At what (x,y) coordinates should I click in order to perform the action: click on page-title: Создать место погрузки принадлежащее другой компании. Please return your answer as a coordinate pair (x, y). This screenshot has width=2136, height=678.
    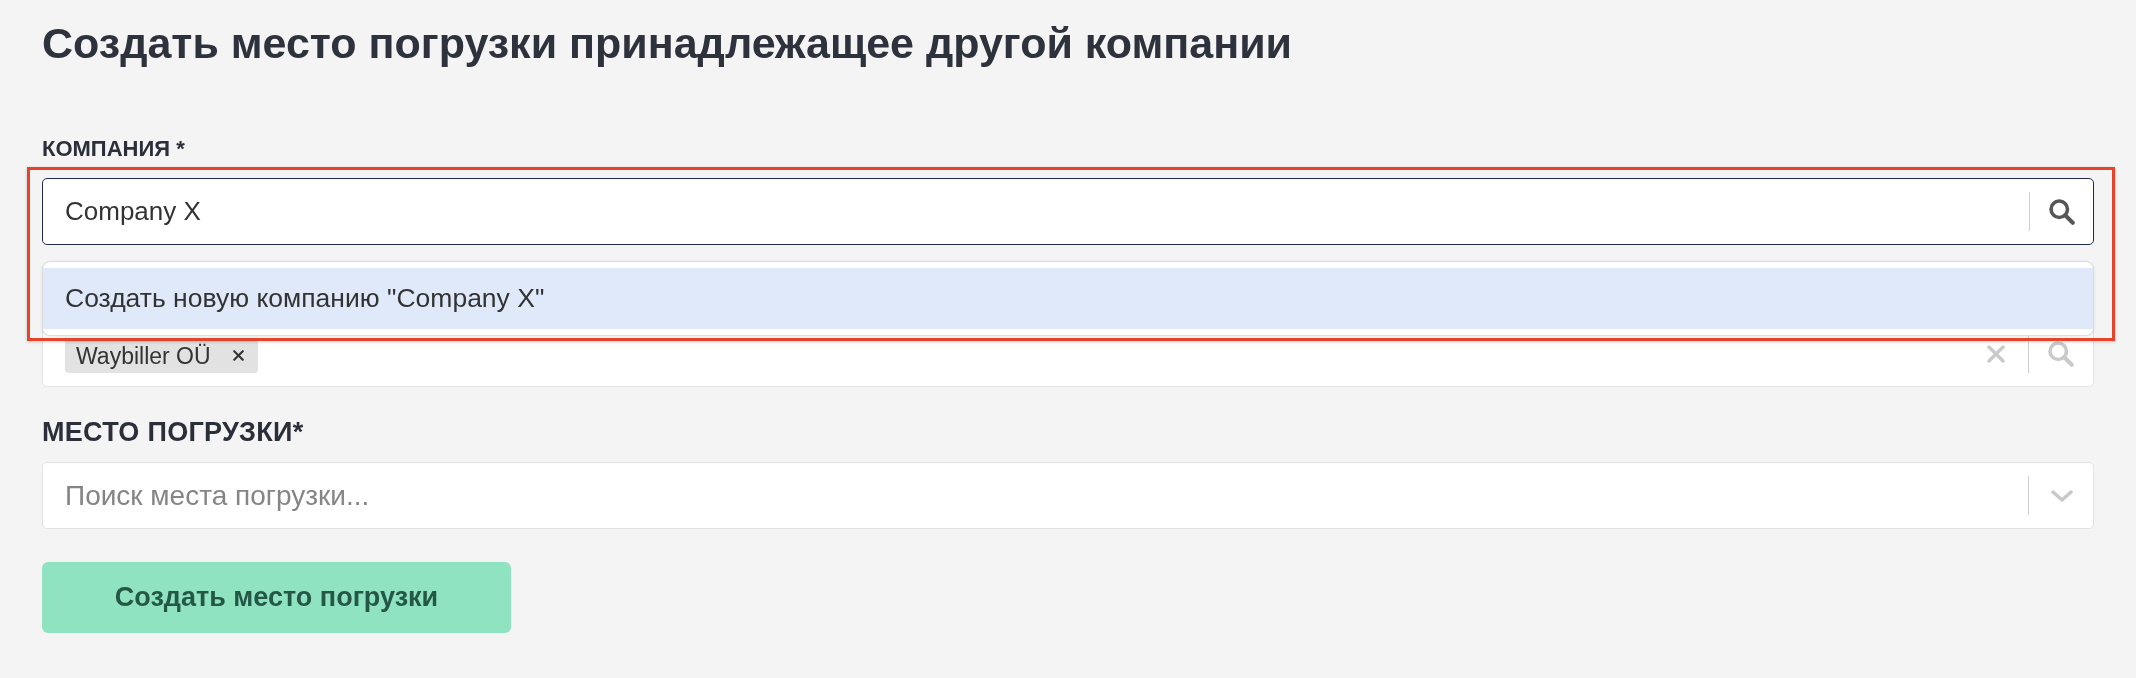
    Looking at the image, I should click on (667, 43).